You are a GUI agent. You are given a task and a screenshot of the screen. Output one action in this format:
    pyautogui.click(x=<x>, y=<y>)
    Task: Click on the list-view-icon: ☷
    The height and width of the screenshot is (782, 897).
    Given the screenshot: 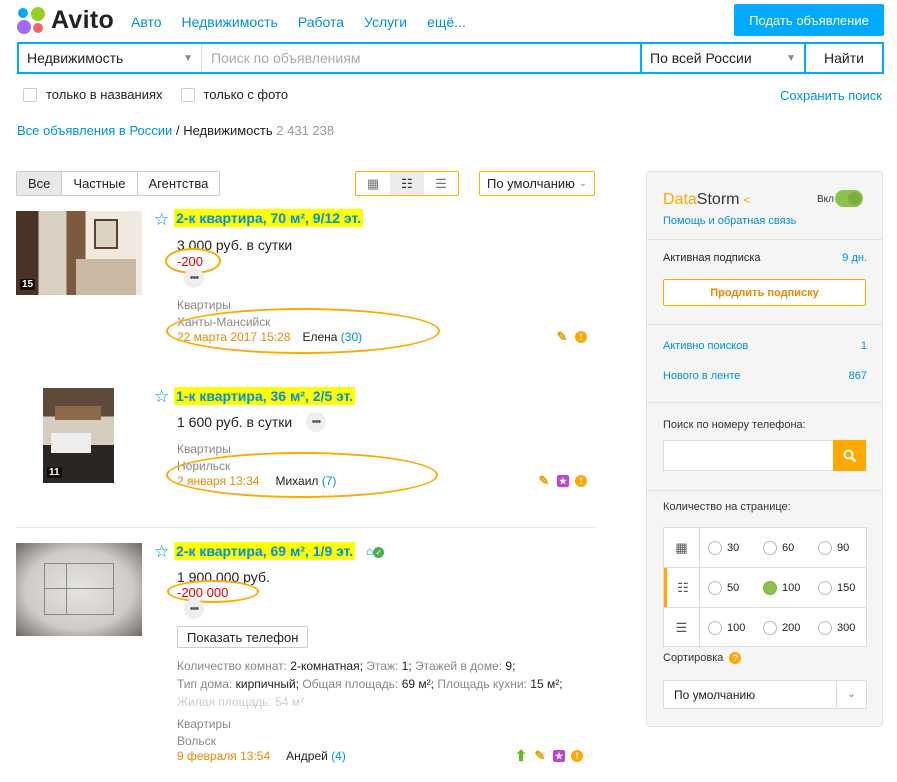 What is the action you would take?
    pyautogui.click(x=407, y=183)
    